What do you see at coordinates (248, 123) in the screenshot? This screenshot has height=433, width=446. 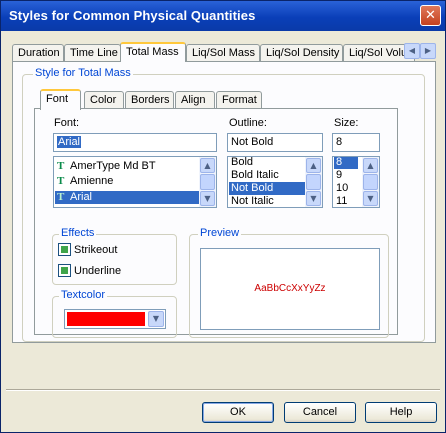 I see `outline-label: Outline:` at bounding box center [248, 123].